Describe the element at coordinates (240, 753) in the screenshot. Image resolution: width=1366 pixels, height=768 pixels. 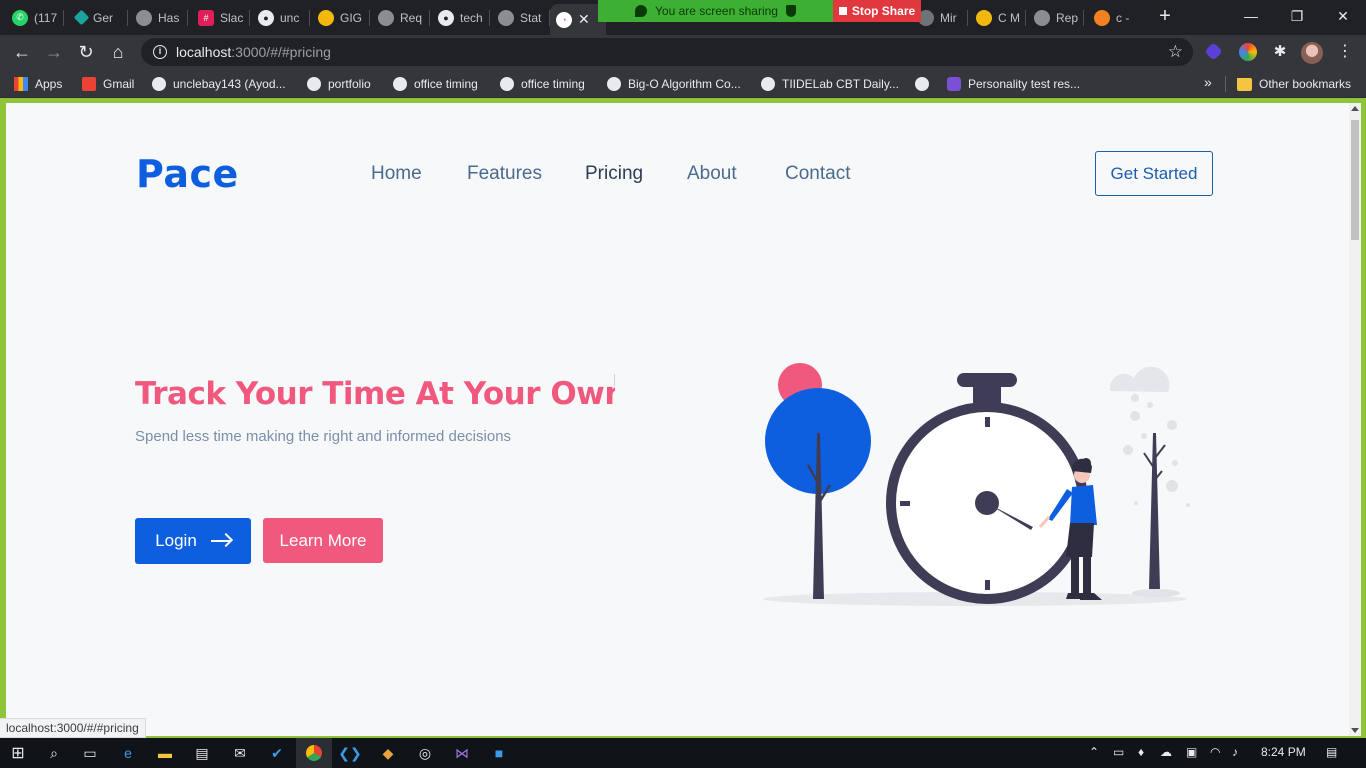
I see `mail-icon: ✉` at that location.